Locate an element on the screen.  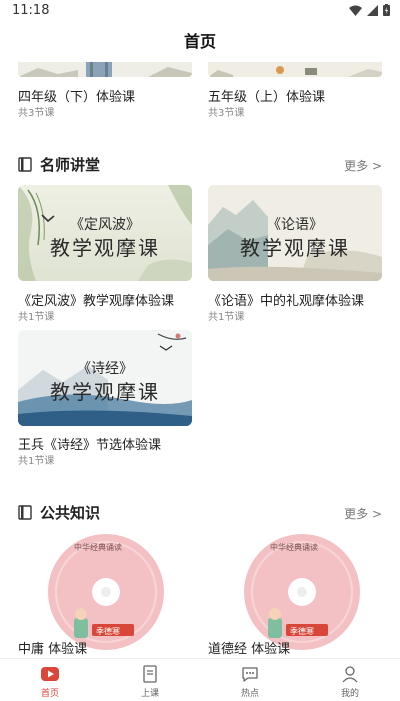
status-bar: 11:18 is located at coordinates (200, 11).